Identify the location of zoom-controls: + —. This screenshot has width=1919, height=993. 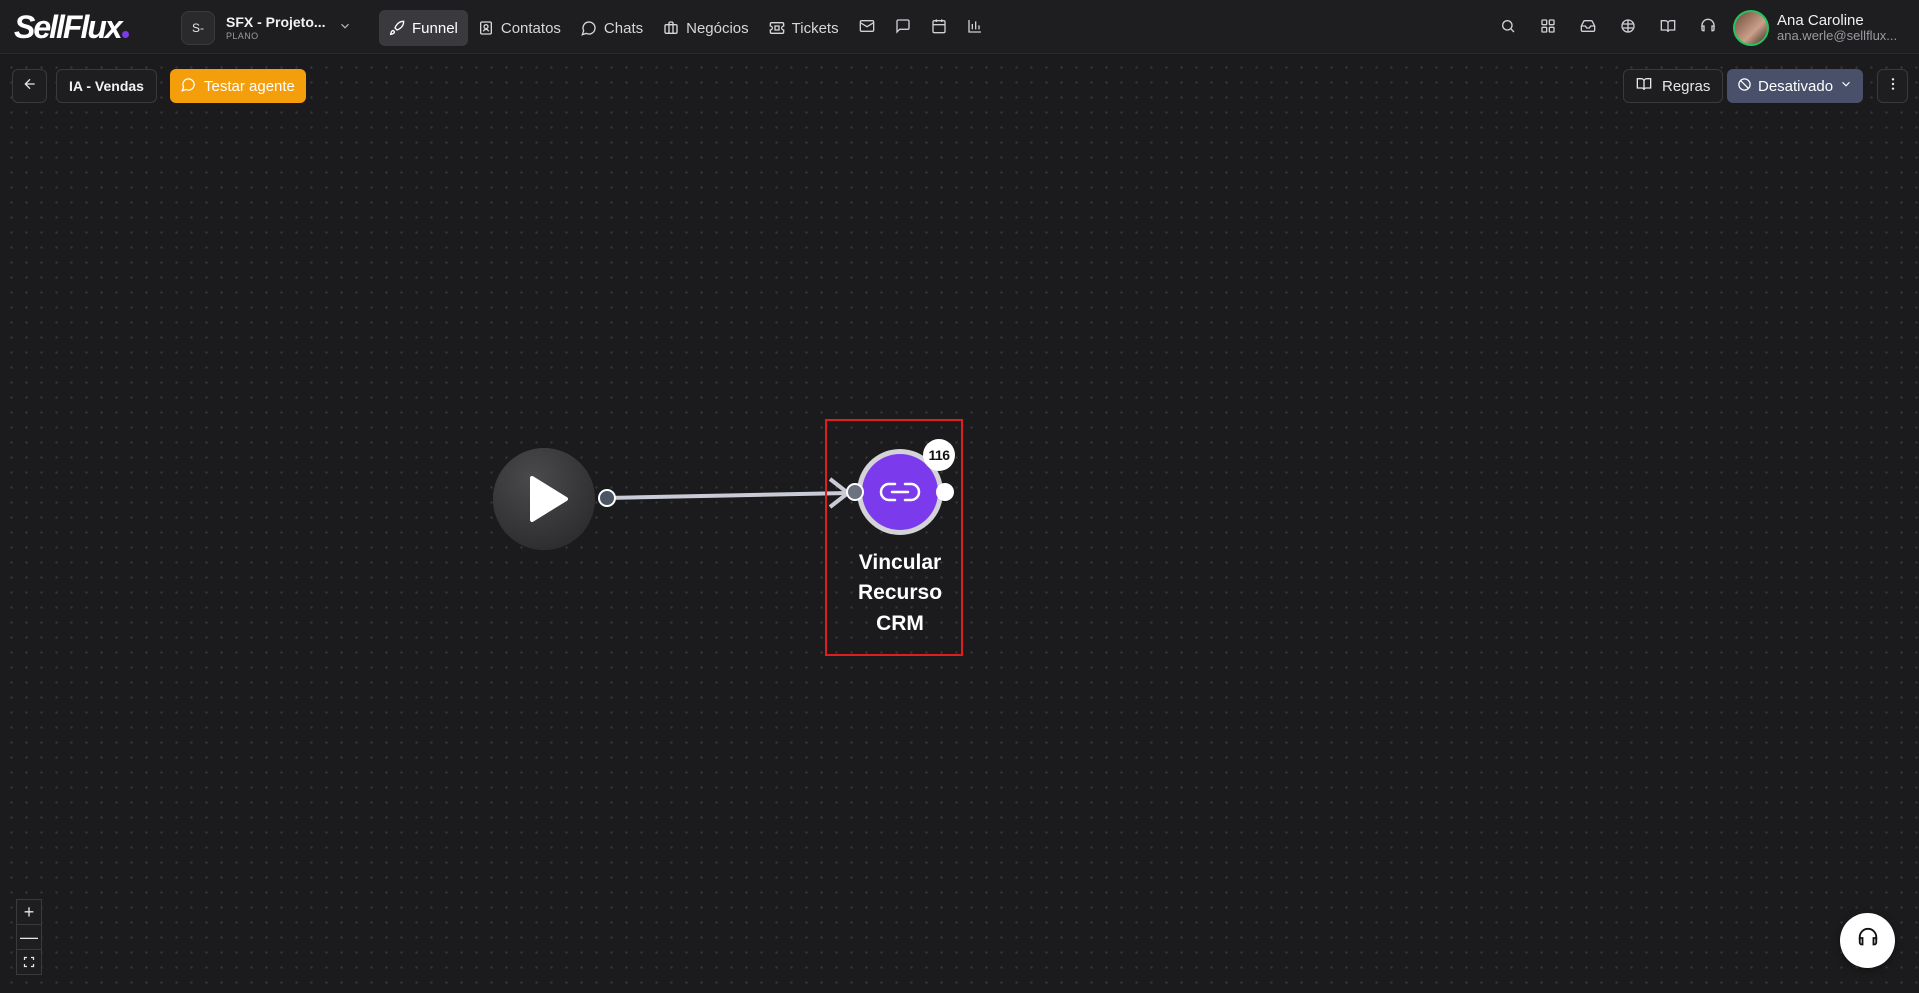
(29, 937).